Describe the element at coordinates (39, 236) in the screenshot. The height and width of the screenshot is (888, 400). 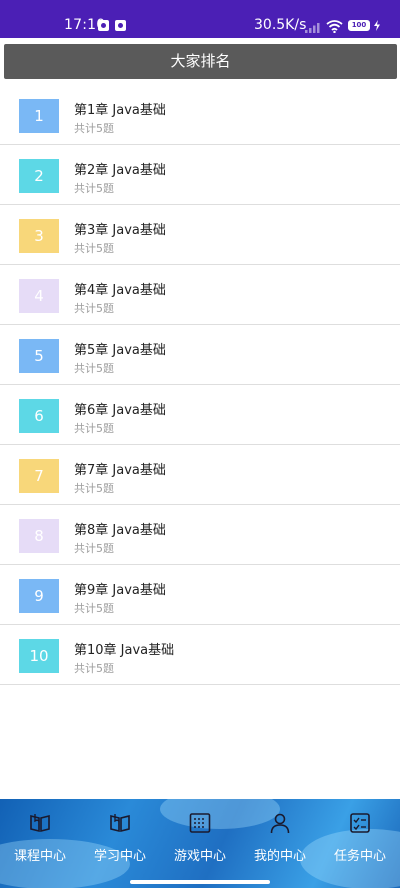
I see `chapter-number-badge: 3` at that location.